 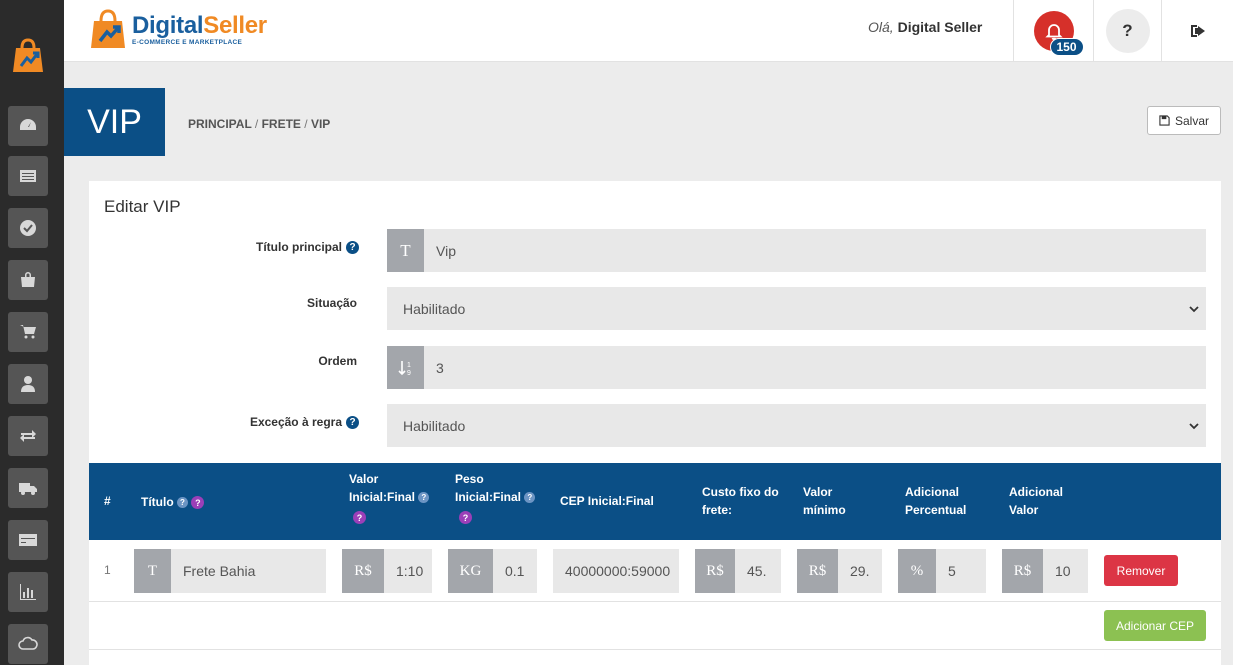 I want to click on cart-icon, so click(x=28, y=332).